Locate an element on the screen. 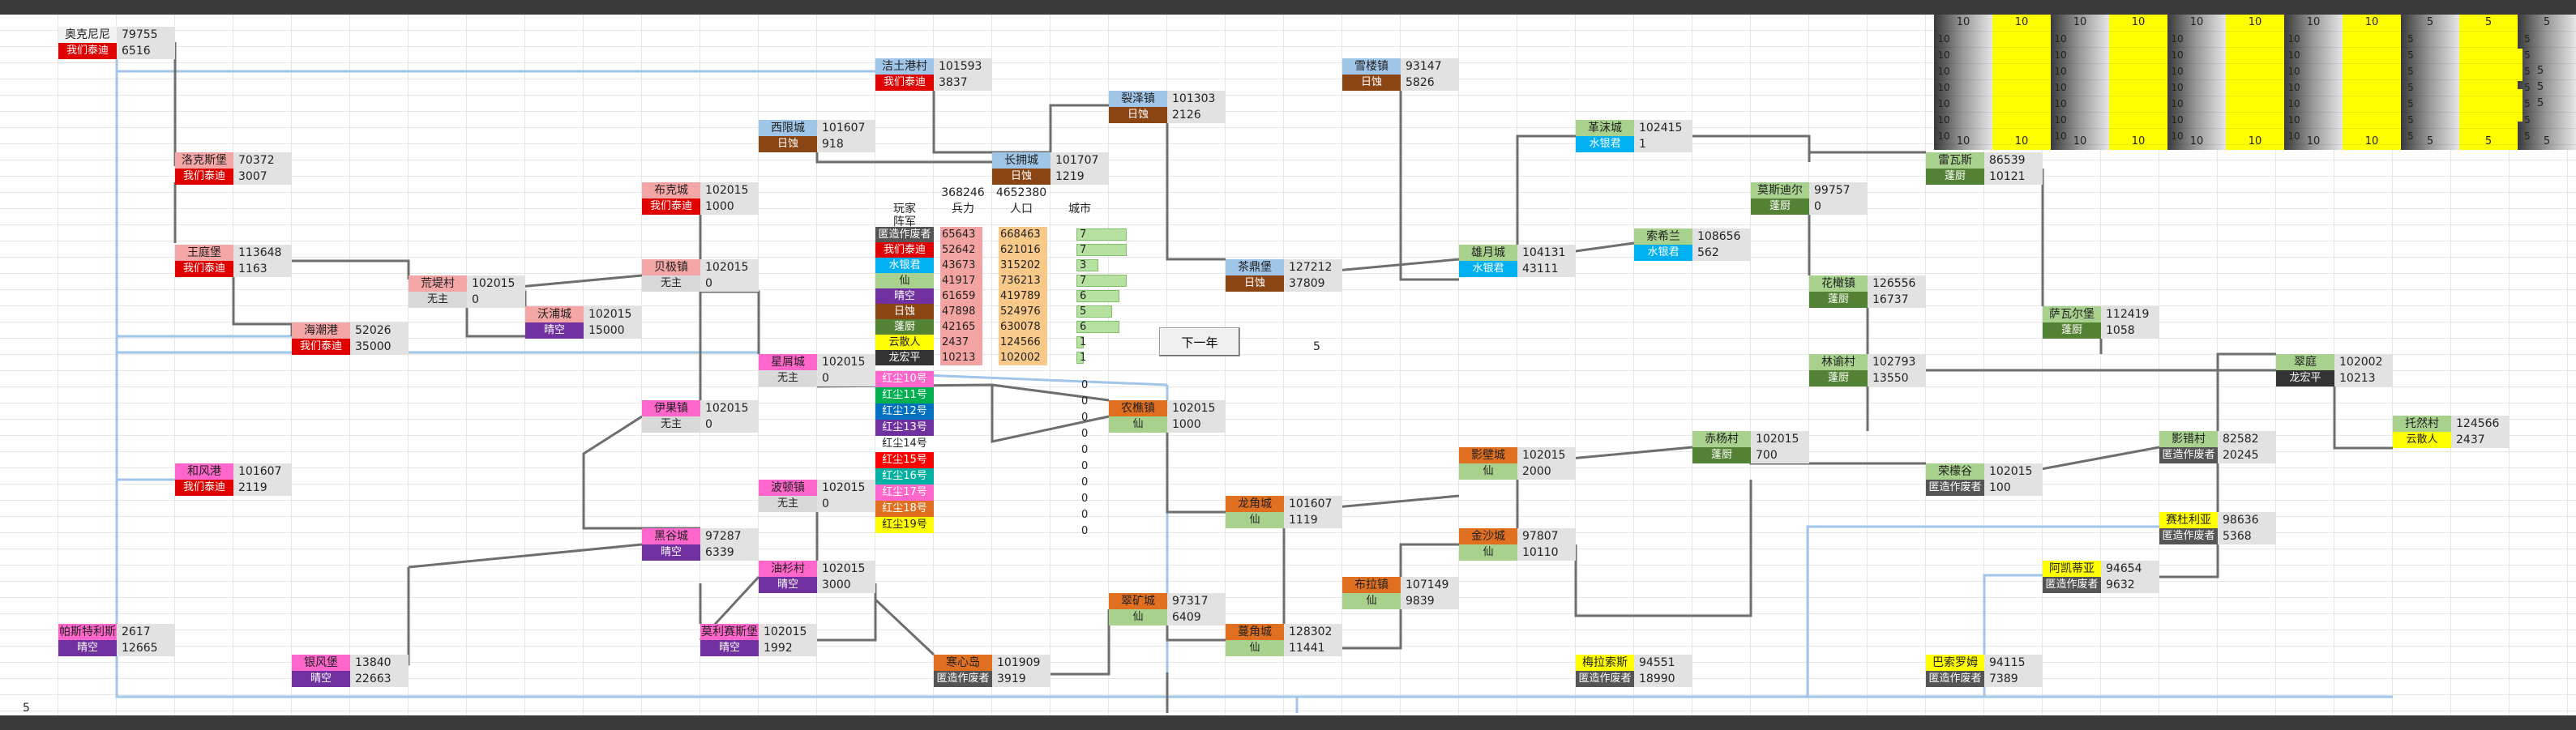 Image resolution: width=2576 pixels, height=730 pixels. city-node-hanxin: 寒心岛 101909 匿造作废者 3919 is located at coordinates (992, 671).